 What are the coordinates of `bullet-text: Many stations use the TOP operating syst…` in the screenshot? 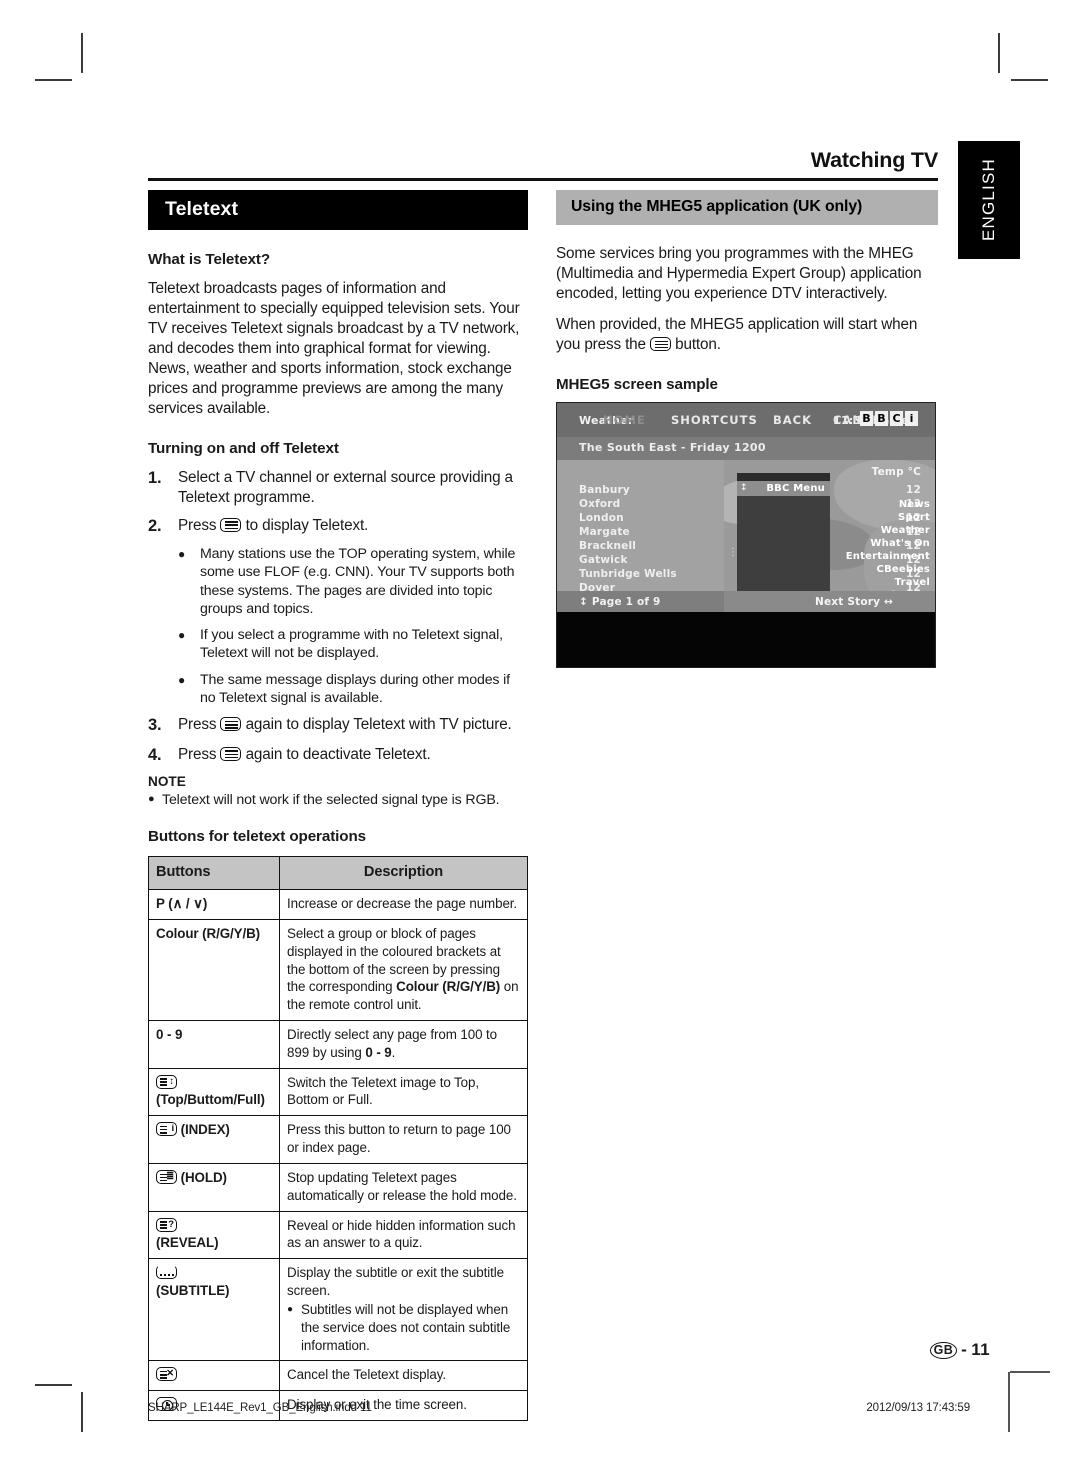 It's located at (358, 581).